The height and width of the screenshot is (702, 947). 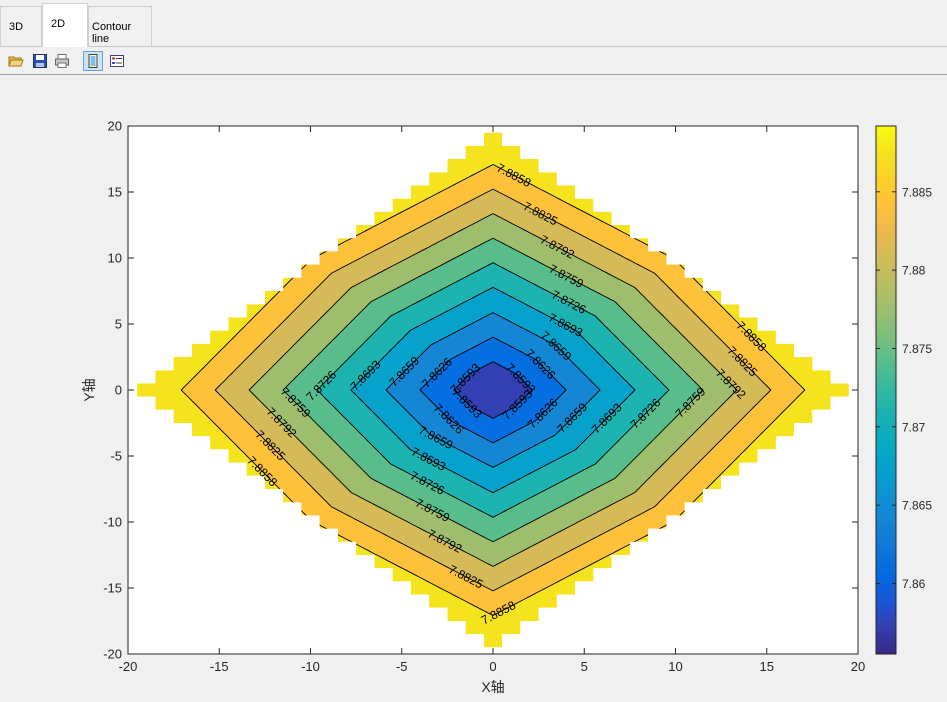 What do you see at coordinates (492, 687) in the screenshot?
I see `x-axis-label: X轴` at bounding box center [492, 687].